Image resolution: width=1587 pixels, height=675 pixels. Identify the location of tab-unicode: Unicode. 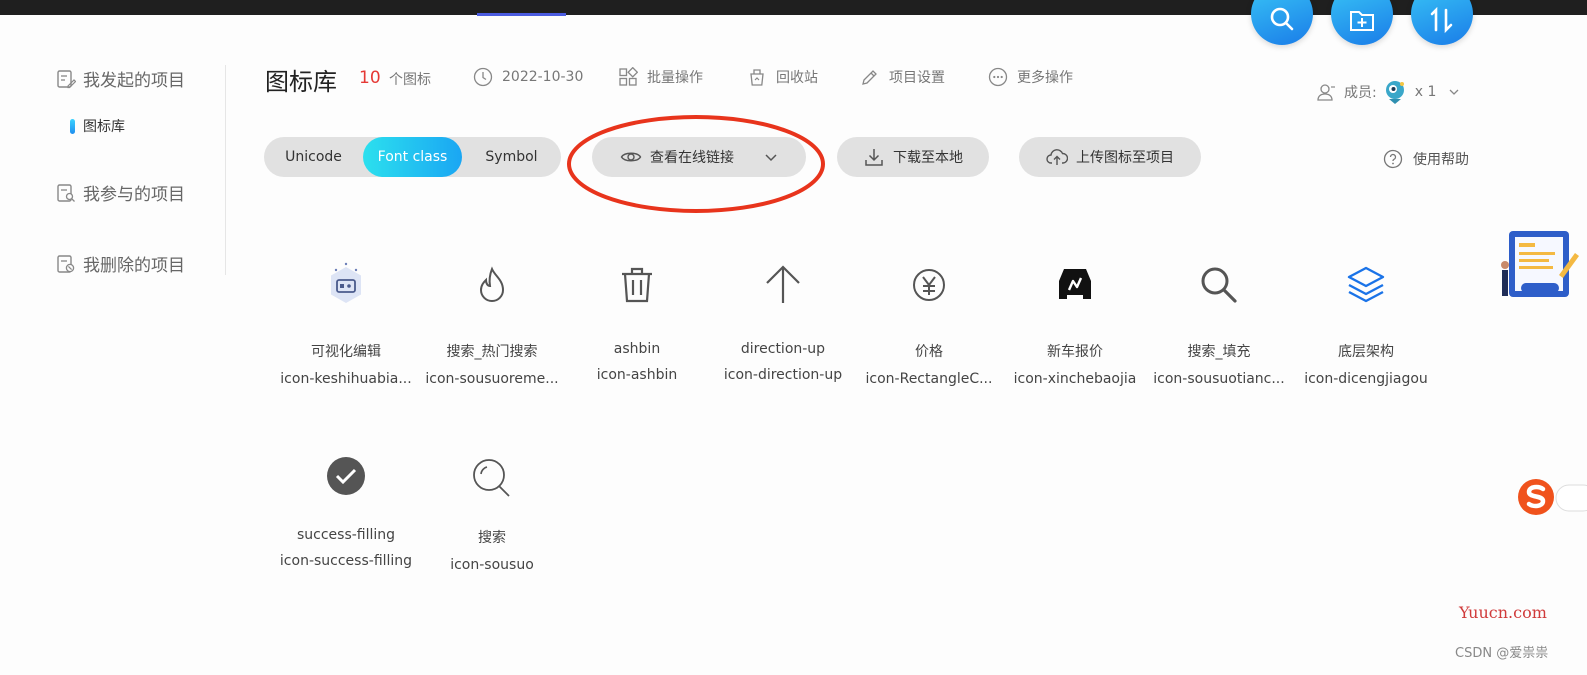
(313, 157).